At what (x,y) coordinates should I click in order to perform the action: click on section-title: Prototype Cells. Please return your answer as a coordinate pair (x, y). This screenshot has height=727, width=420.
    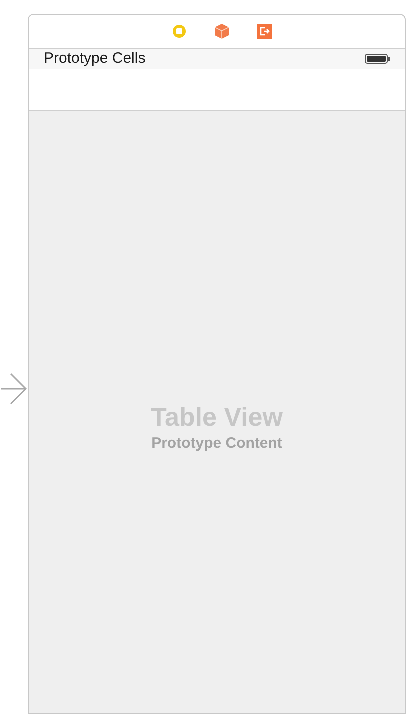
    Looking at the image, I should click on (95, 58).